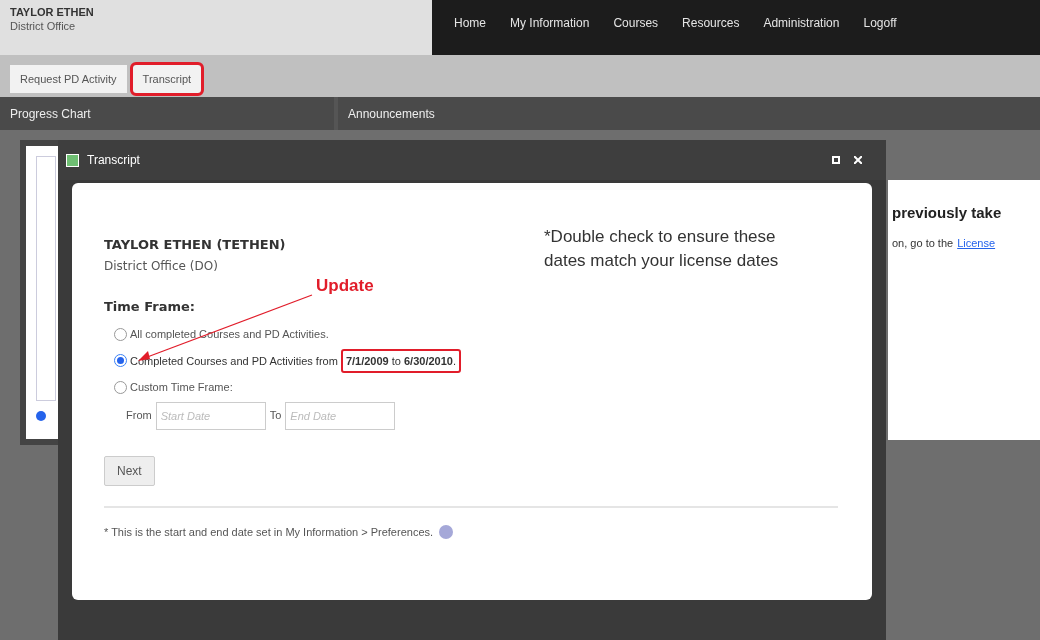 Image resolution: width=1040 pixels, height=640 pixels. What do you see at coordinates (50, 114) in the screenshot?
I see `panel-title: Progress Chart` at bounding box center [50, 114].